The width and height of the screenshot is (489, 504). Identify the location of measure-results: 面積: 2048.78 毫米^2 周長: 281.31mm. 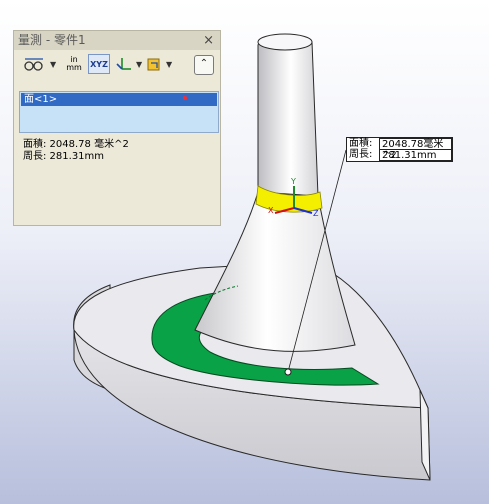
(119, 179).